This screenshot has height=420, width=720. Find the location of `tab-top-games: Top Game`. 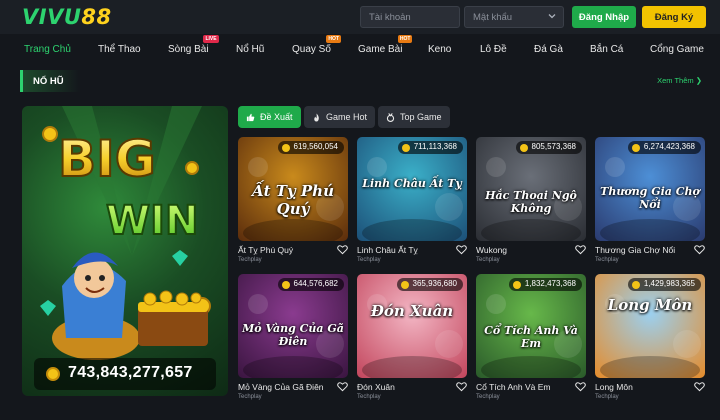

tab-top-games: Top Game is located at coordinates (414, 117).